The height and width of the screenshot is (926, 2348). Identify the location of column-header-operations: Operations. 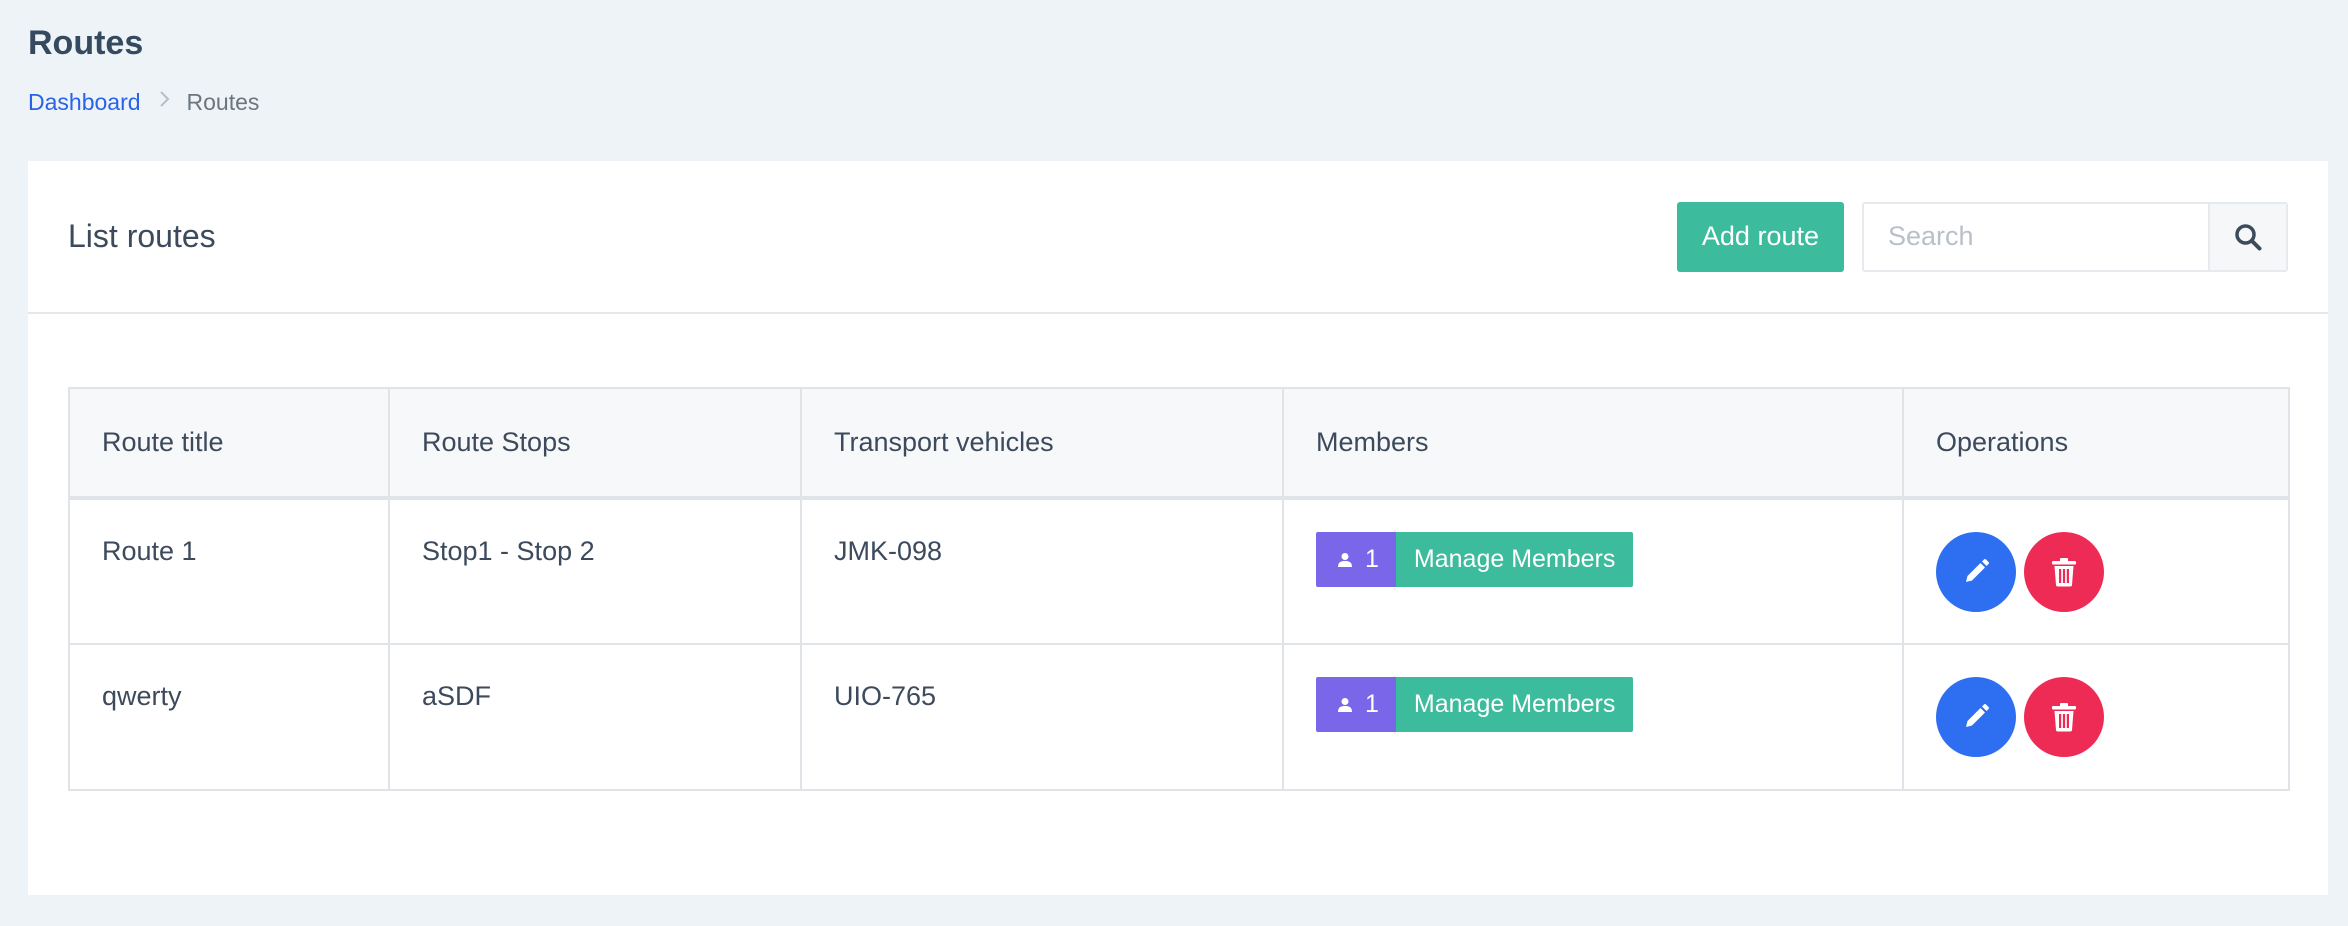
(2096, 443).